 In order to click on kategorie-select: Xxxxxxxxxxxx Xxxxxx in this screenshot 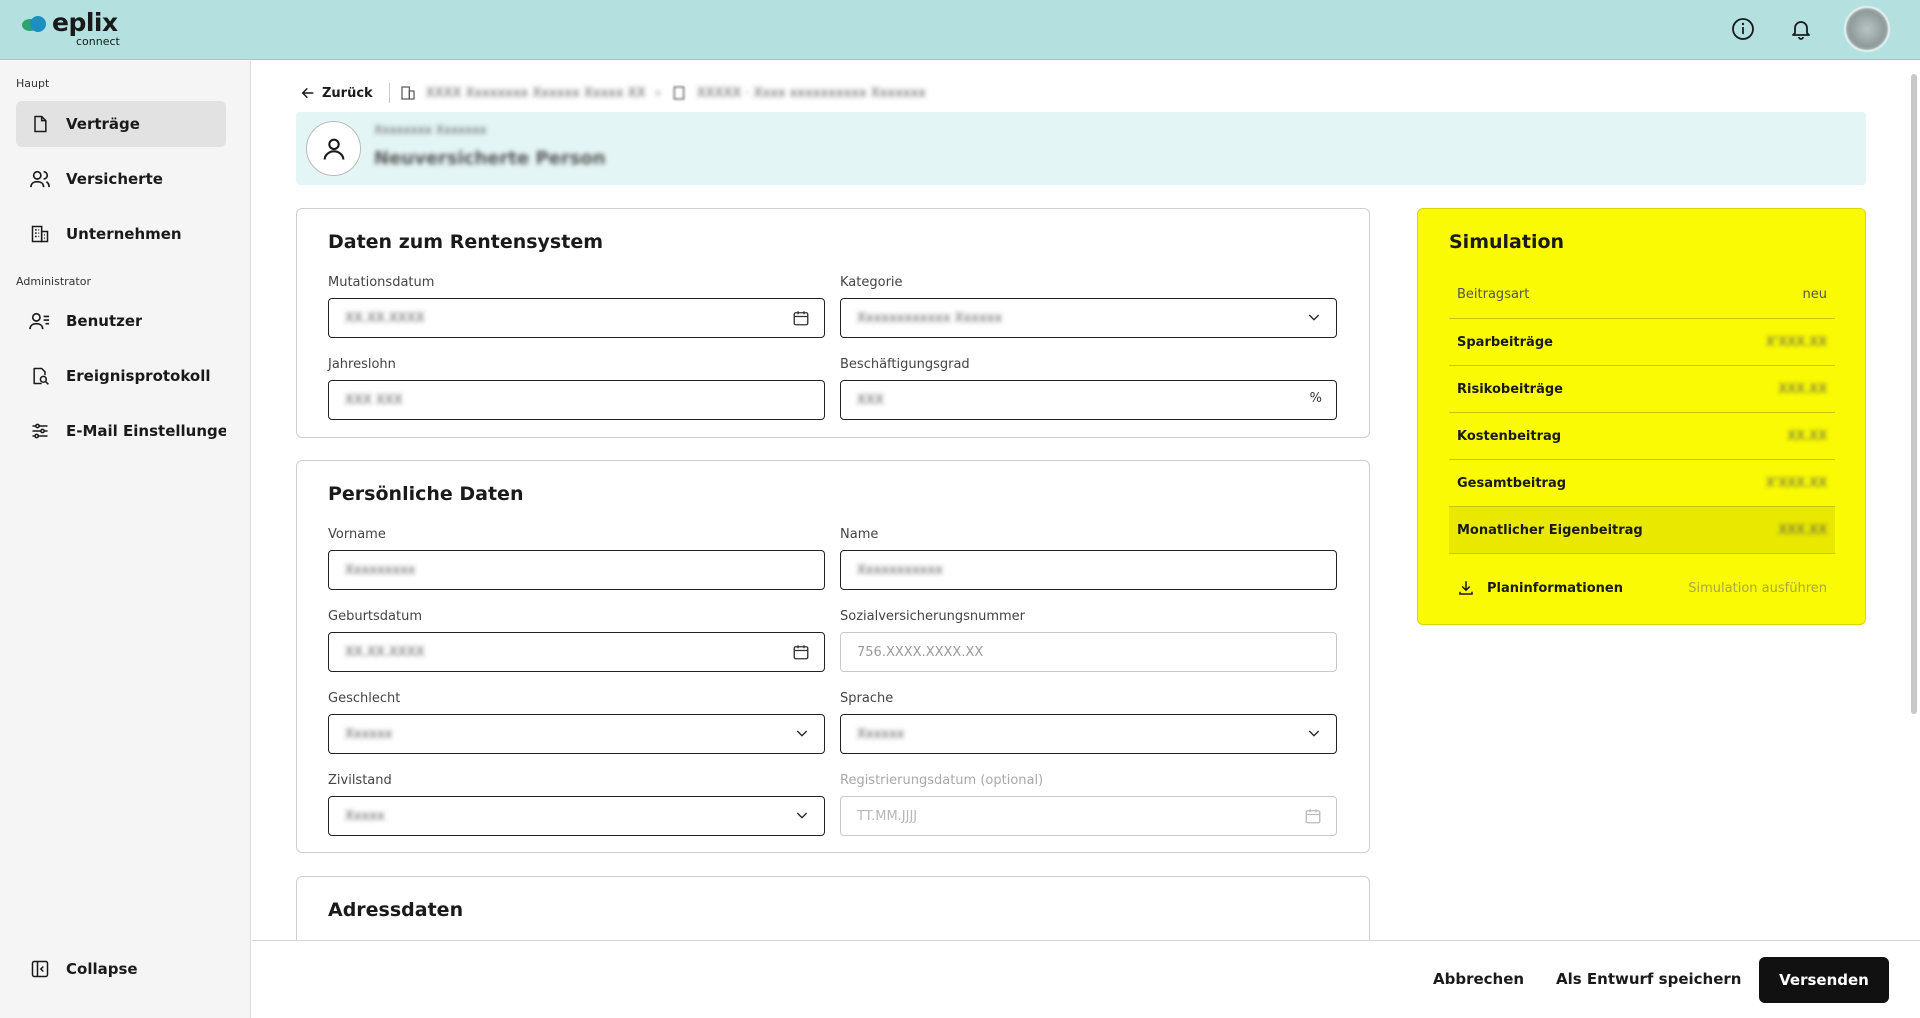, I will do `click(1088, 318)`.